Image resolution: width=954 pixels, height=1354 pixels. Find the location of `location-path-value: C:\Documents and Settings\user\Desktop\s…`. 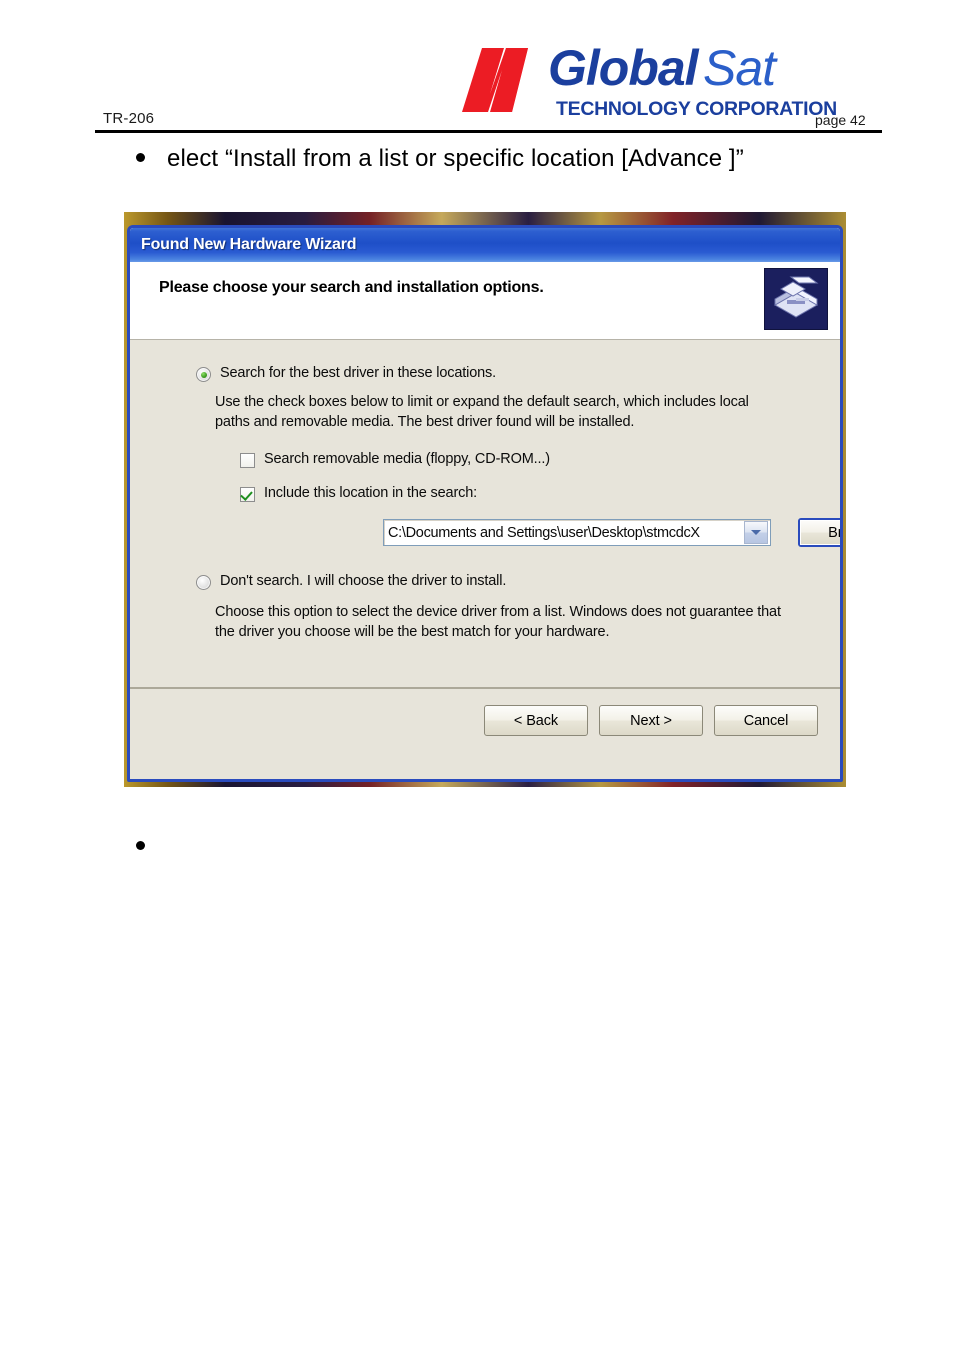

location-path-value: C:\Documents and Settings\user\Desktop\s… is located at coordinates (564, 533).